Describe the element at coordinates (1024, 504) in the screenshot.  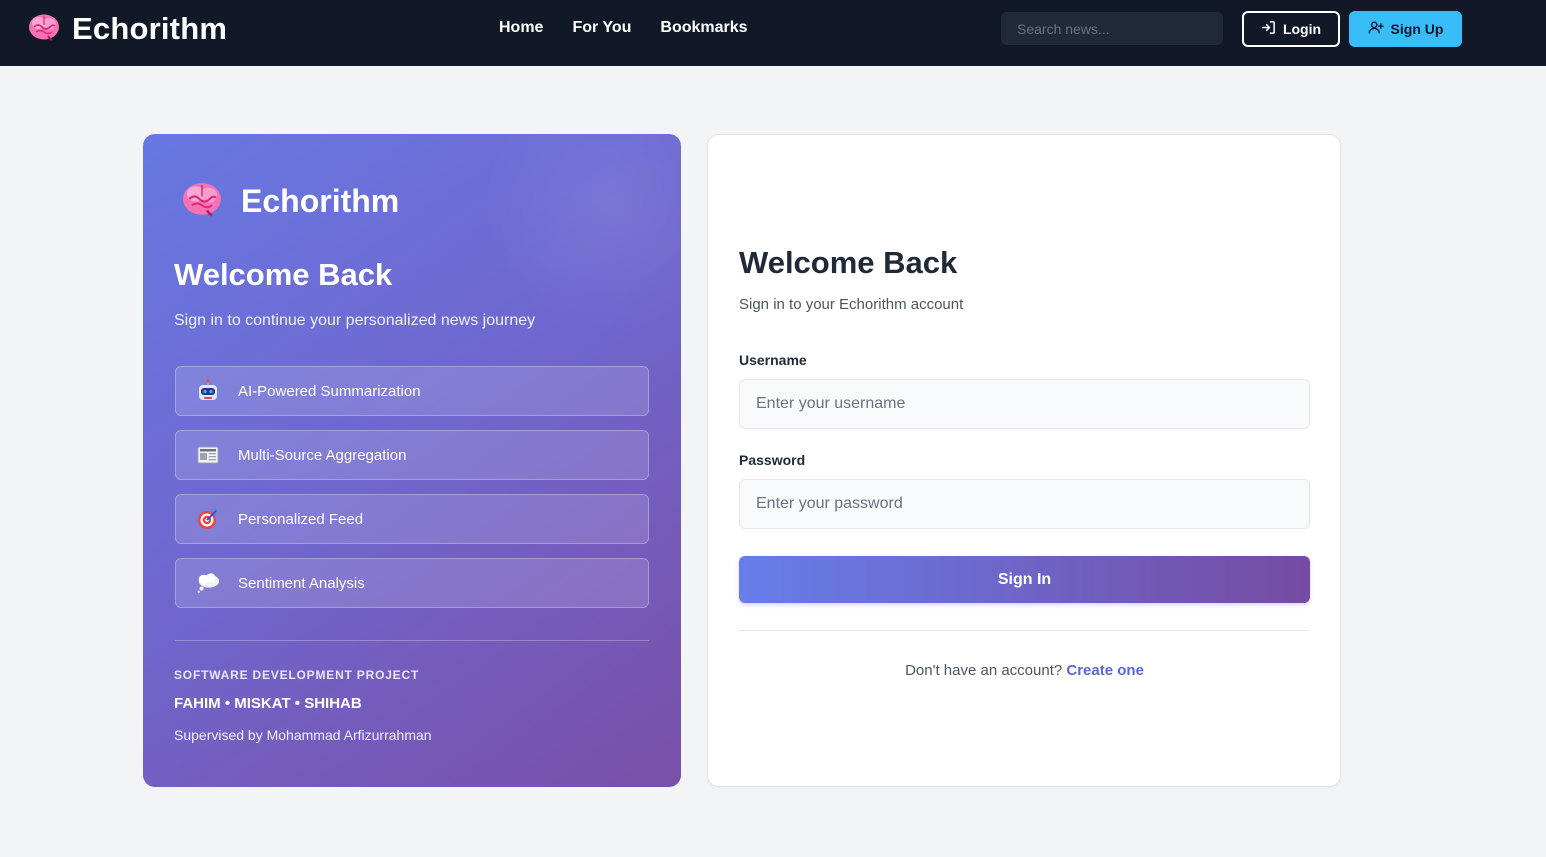
I see `password-field` at that location.